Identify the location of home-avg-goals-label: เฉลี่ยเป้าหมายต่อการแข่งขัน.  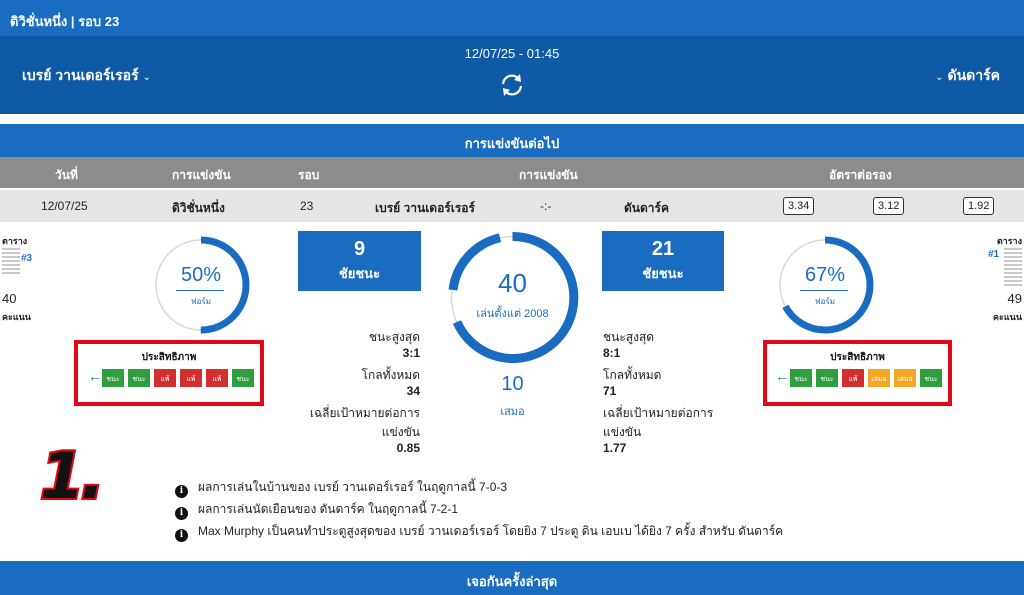
(364, 422).